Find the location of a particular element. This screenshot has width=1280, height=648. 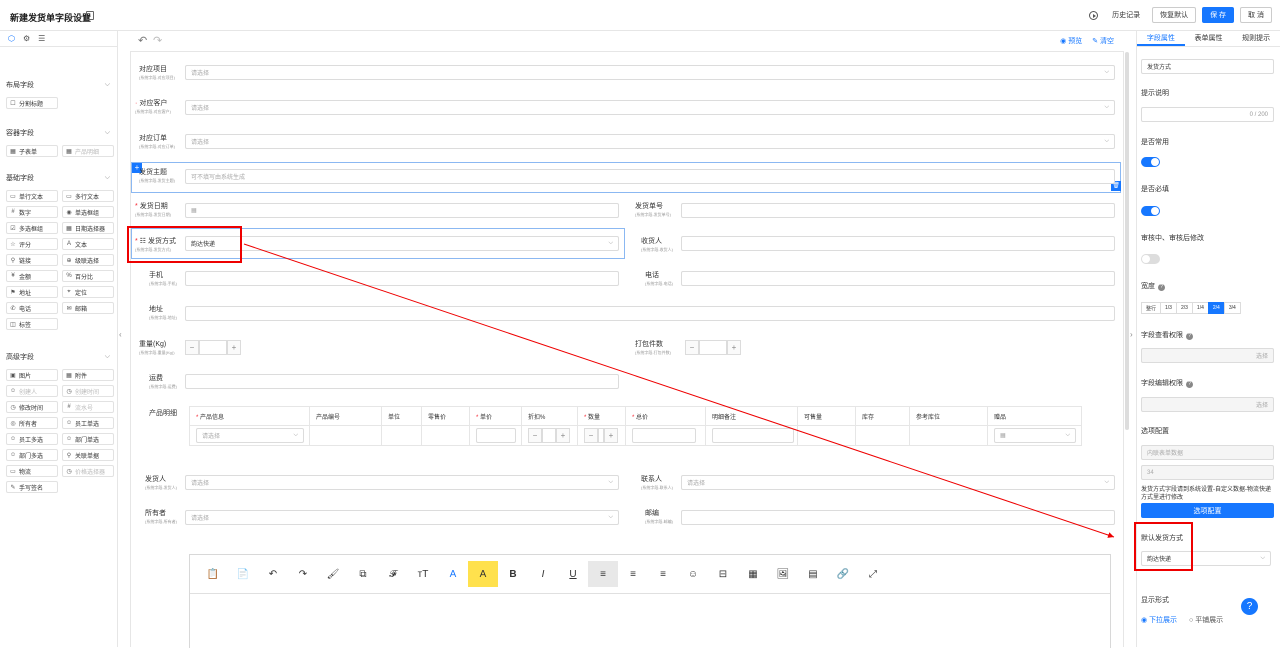

palette-item: ◎ 所有者 is located at coordinates (32, 423).